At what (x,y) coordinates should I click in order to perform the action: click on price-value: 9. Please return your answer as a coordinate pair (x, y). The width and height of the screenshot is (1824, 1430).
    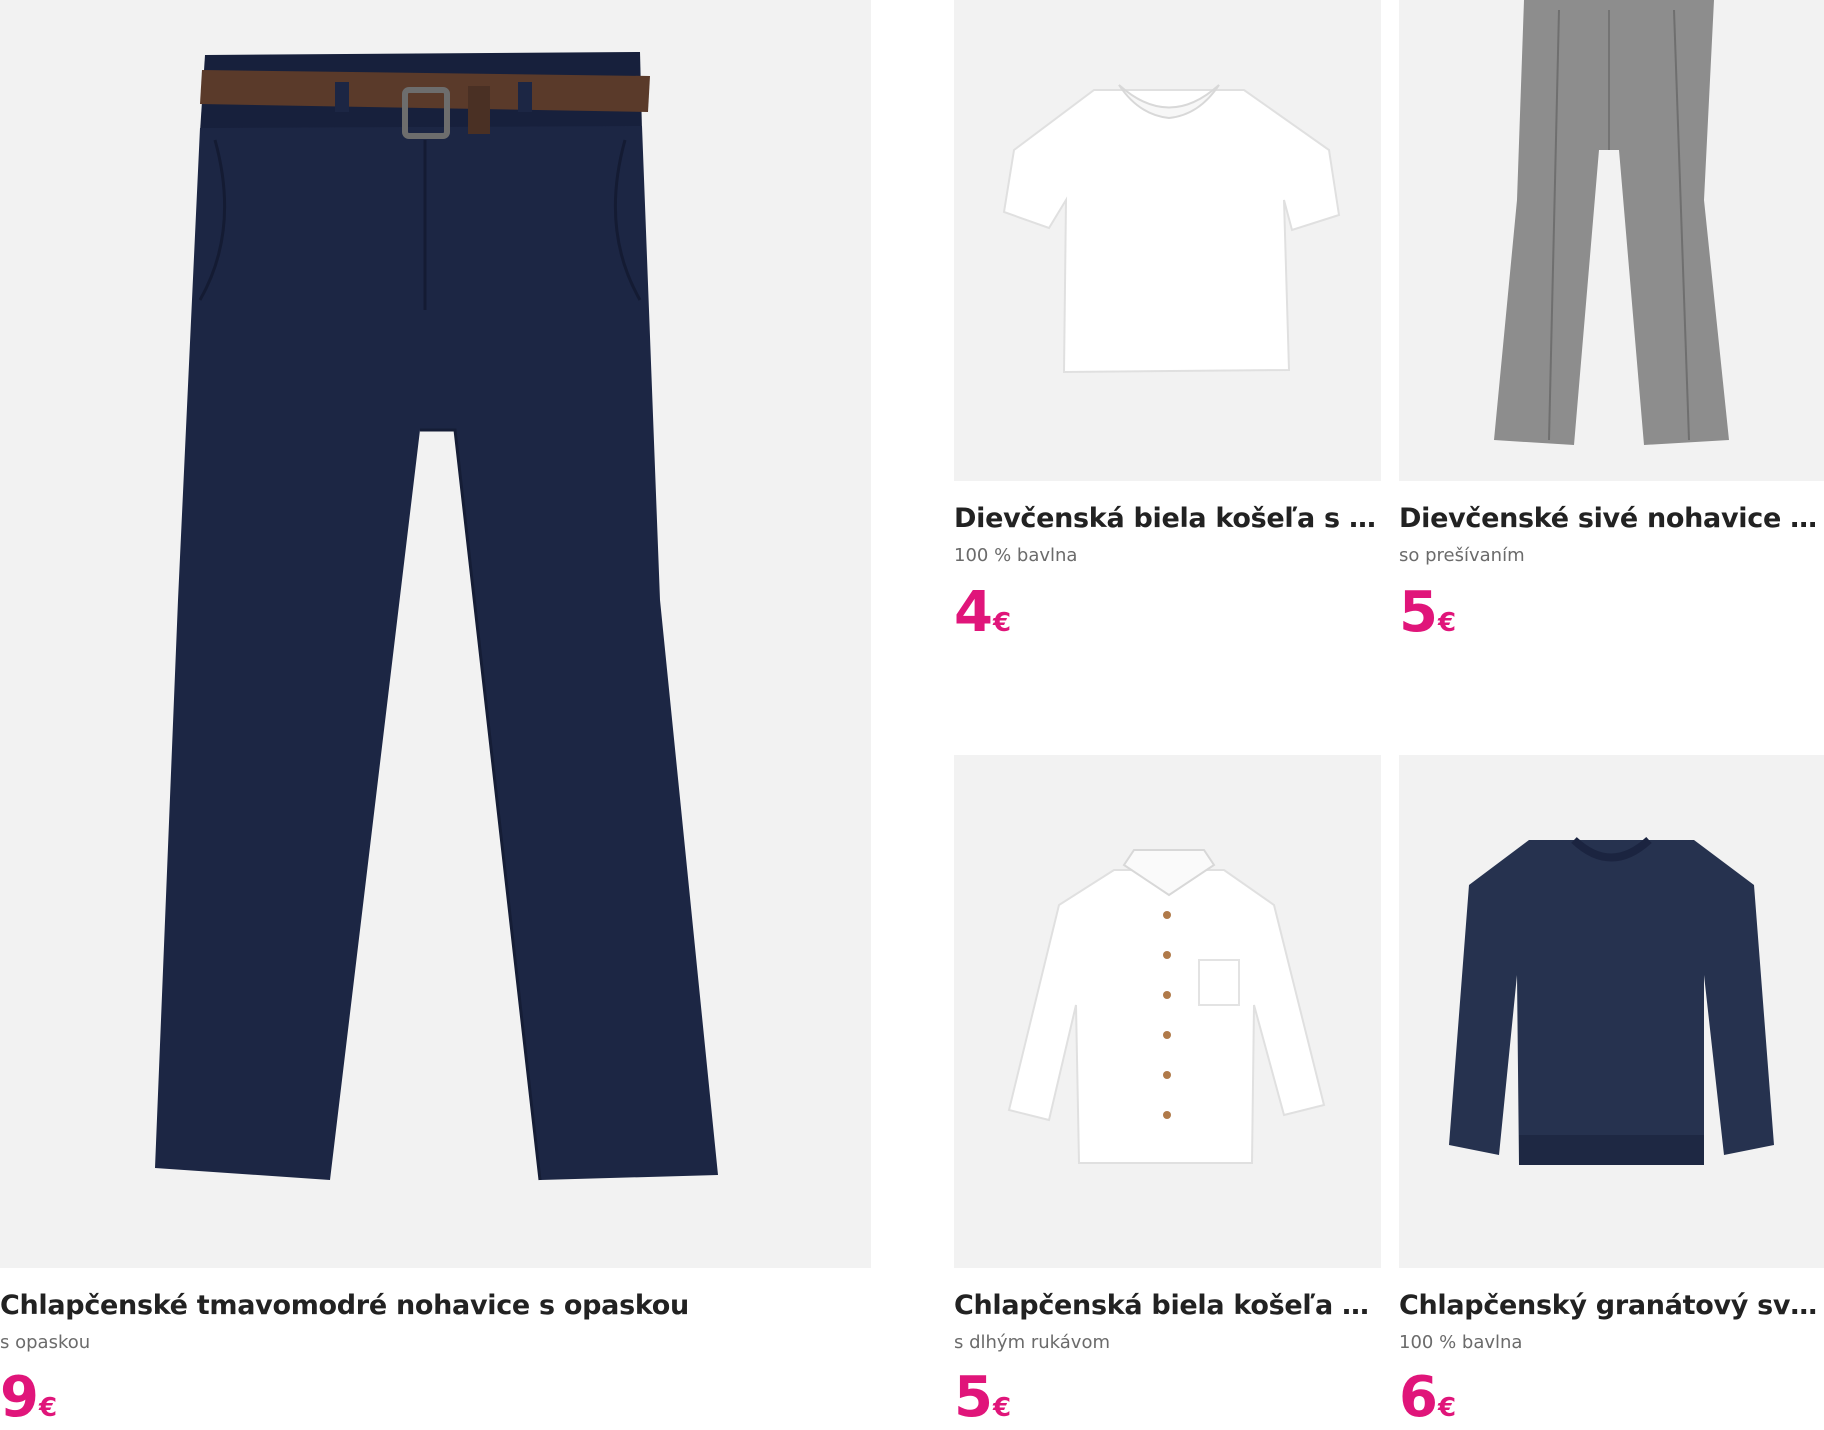
    Looking at the image, I should click on (19, 1397).